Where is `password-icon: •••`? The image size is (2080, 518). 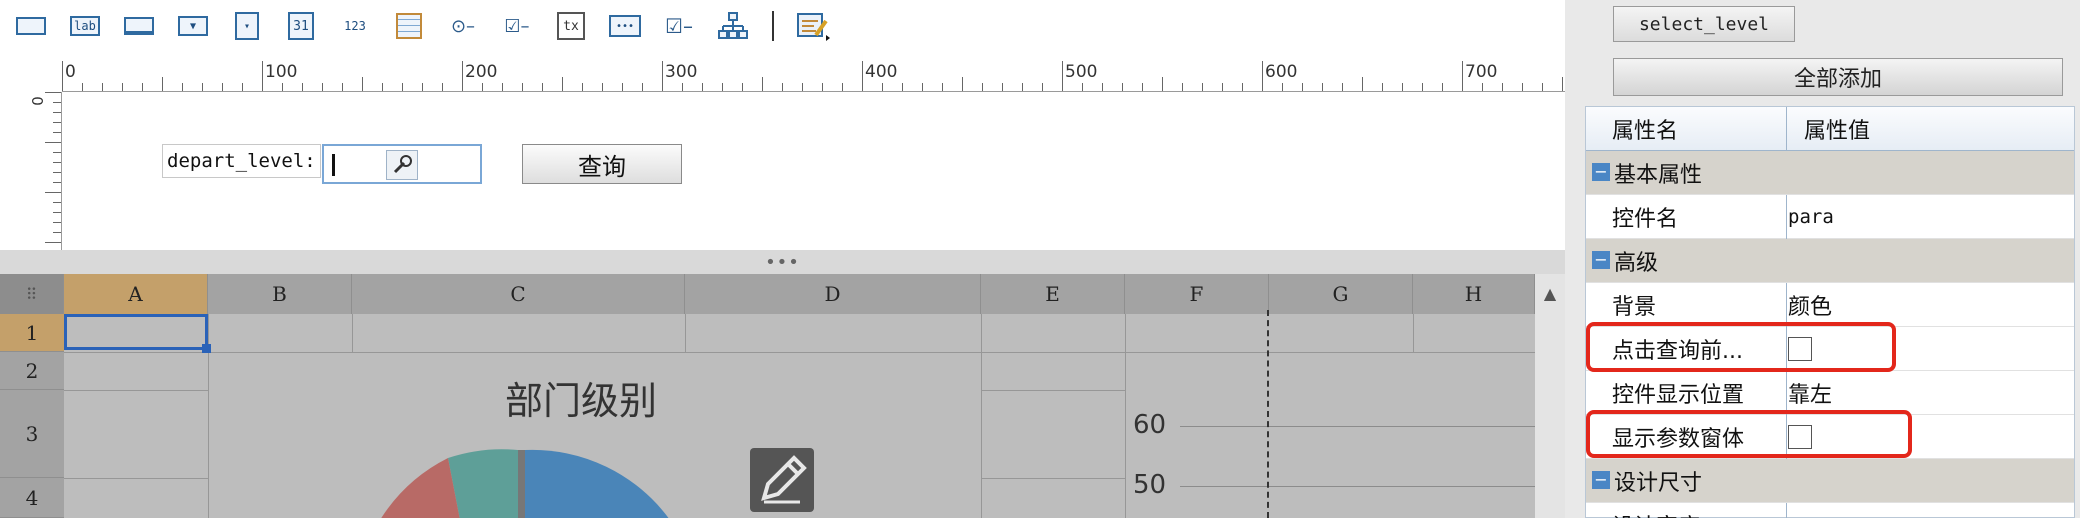 password-icon: ••• is located at coordinates (625, 26).